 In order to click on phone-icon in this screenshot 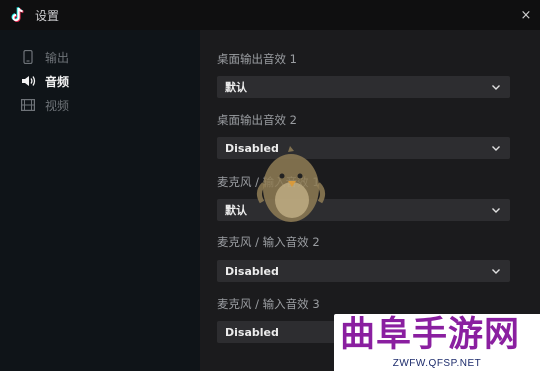, I will do `click(28, 57)`.